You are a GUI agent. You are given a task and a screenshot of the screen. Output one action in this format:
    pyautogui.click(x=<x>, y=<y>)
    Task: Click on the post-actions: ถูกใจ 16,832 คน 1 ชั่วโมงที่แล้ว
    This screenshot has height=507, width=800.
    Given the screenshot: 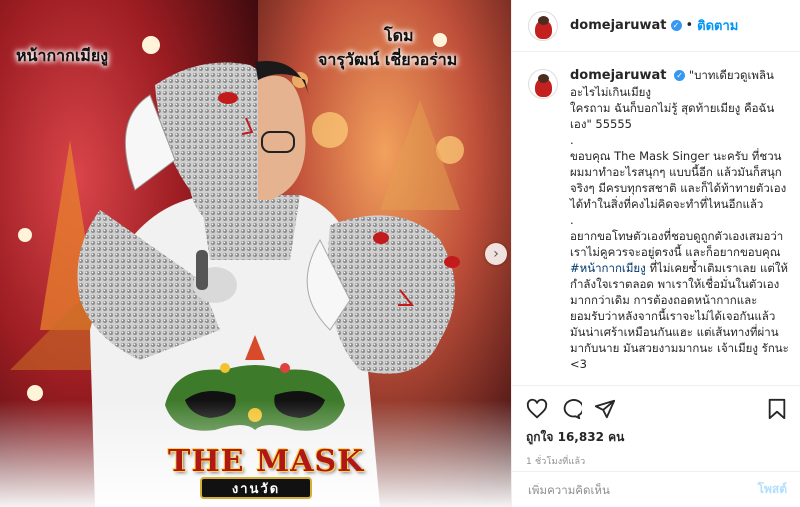 What is the action you would take?
    pyautogui.click(x=656, y=426)
    